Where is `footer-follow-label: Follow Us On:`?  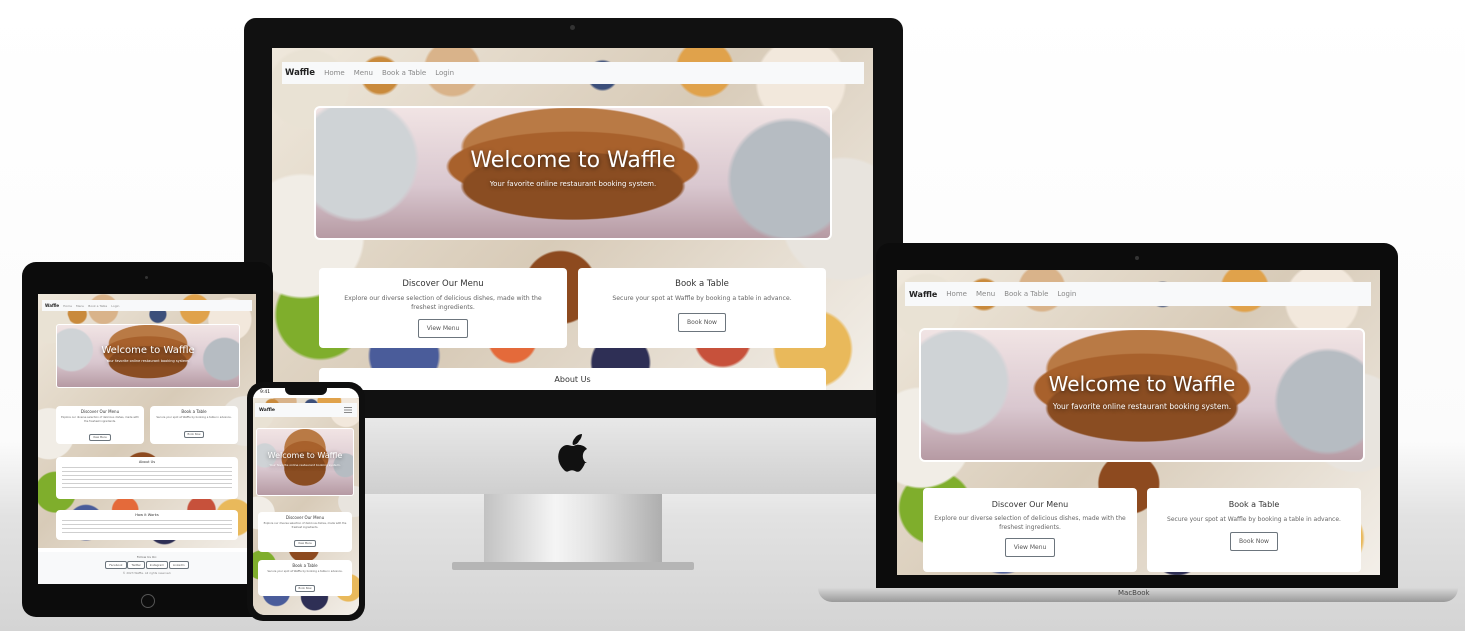 footer-follow-label: Follow Us On: is located at coordinates (147, 557).